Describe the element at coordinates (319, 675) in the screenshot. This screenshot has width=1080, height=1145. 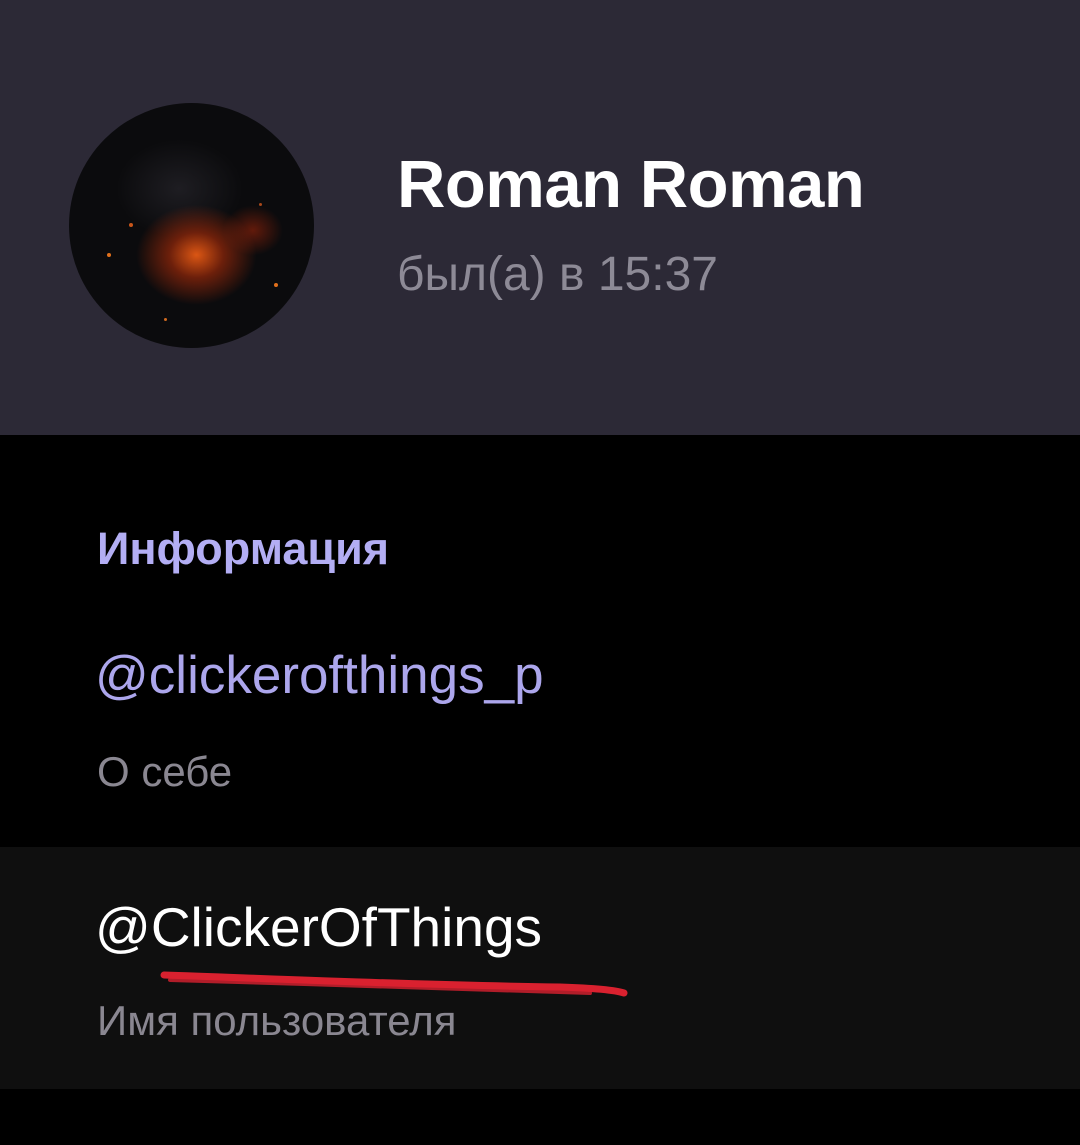
I see `bio-link: @clickerofthings_p` at that location.